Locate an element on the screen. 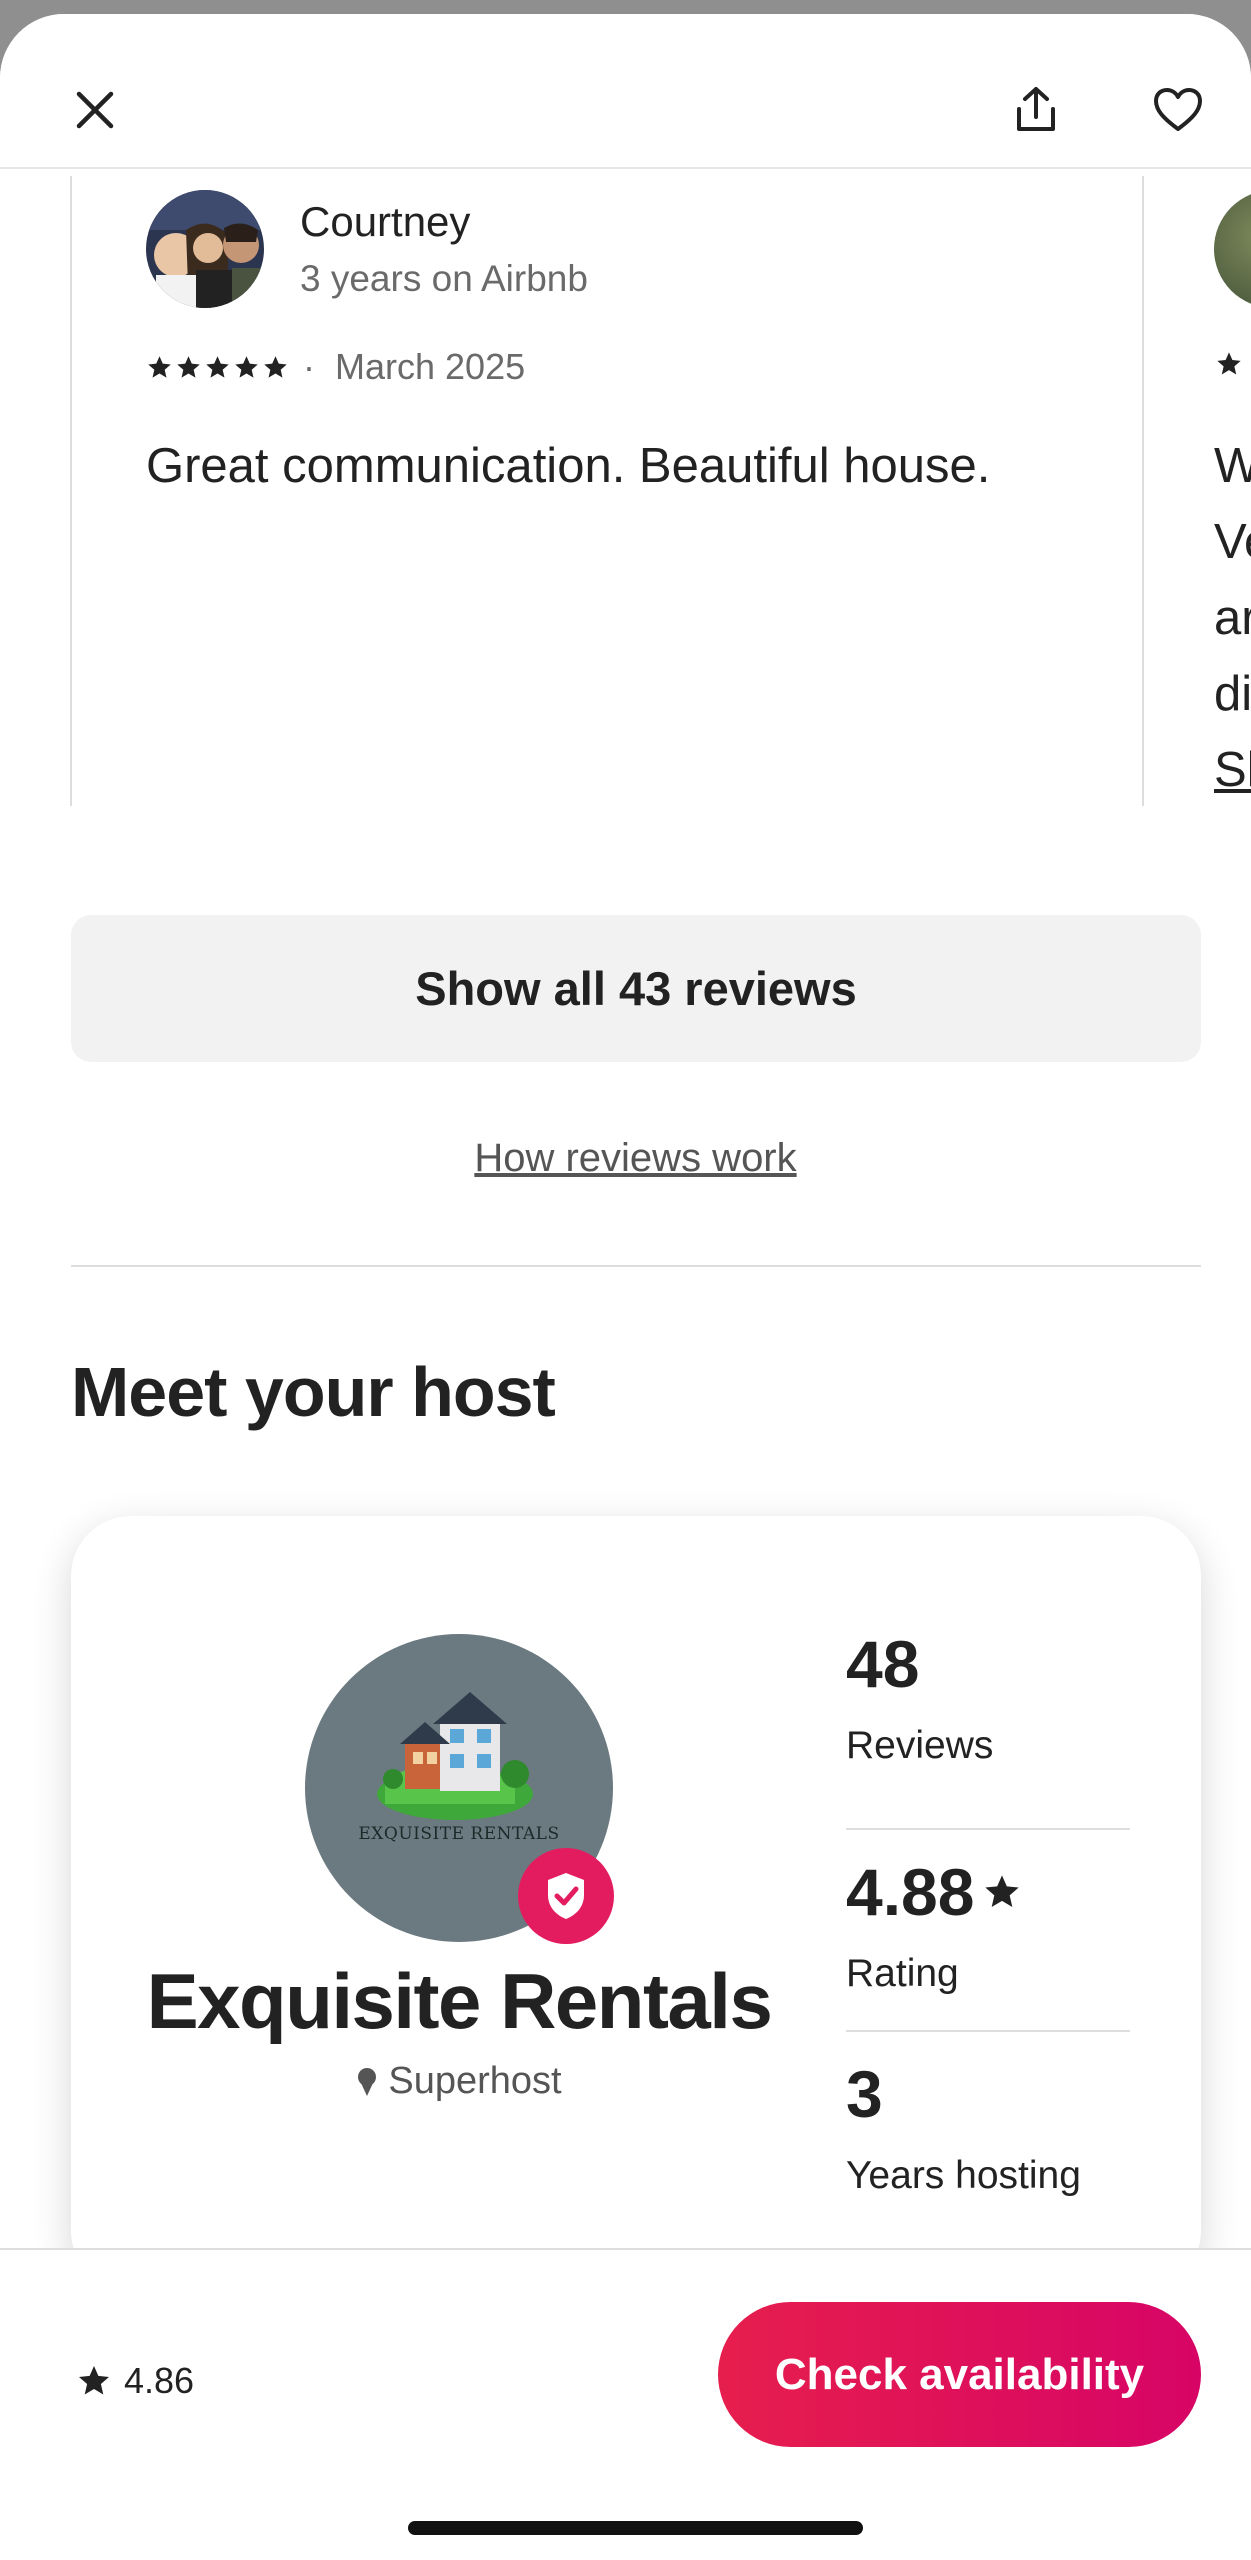 The width and height of the screenshot is (1251, 2560). reviews-count: 48 is located at coordinates (883, 1664).